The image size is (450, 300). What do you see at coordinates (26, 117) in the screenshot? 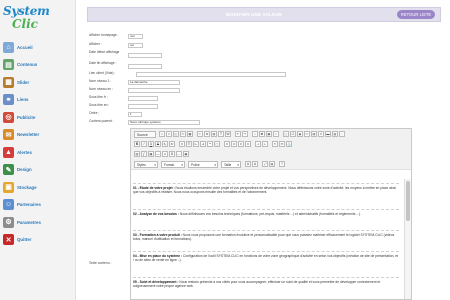
I see `sidebar-item-label: Publicite` at bounding box center [26, 117].